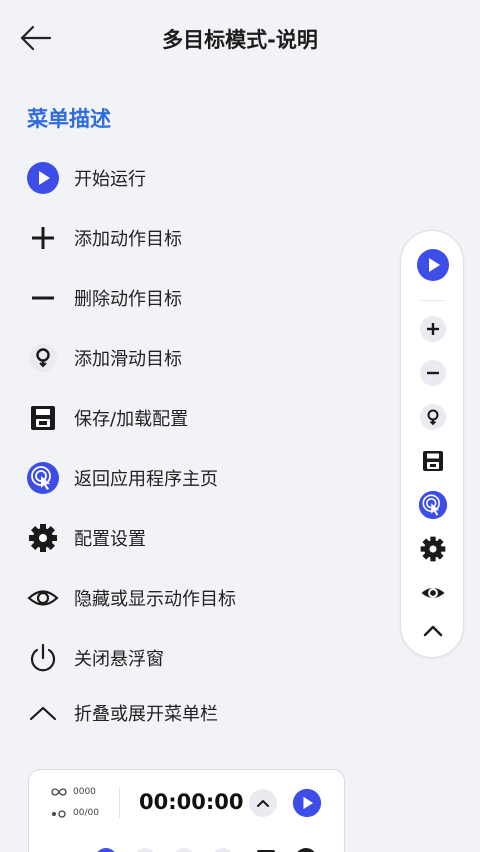 This screenshot has height=852, width=480. What do you see at coordinates (146, 714) in the screenshot?
I see `menu-item-label: 折叠或展开菜单栏` at bounding box center [146, 714].